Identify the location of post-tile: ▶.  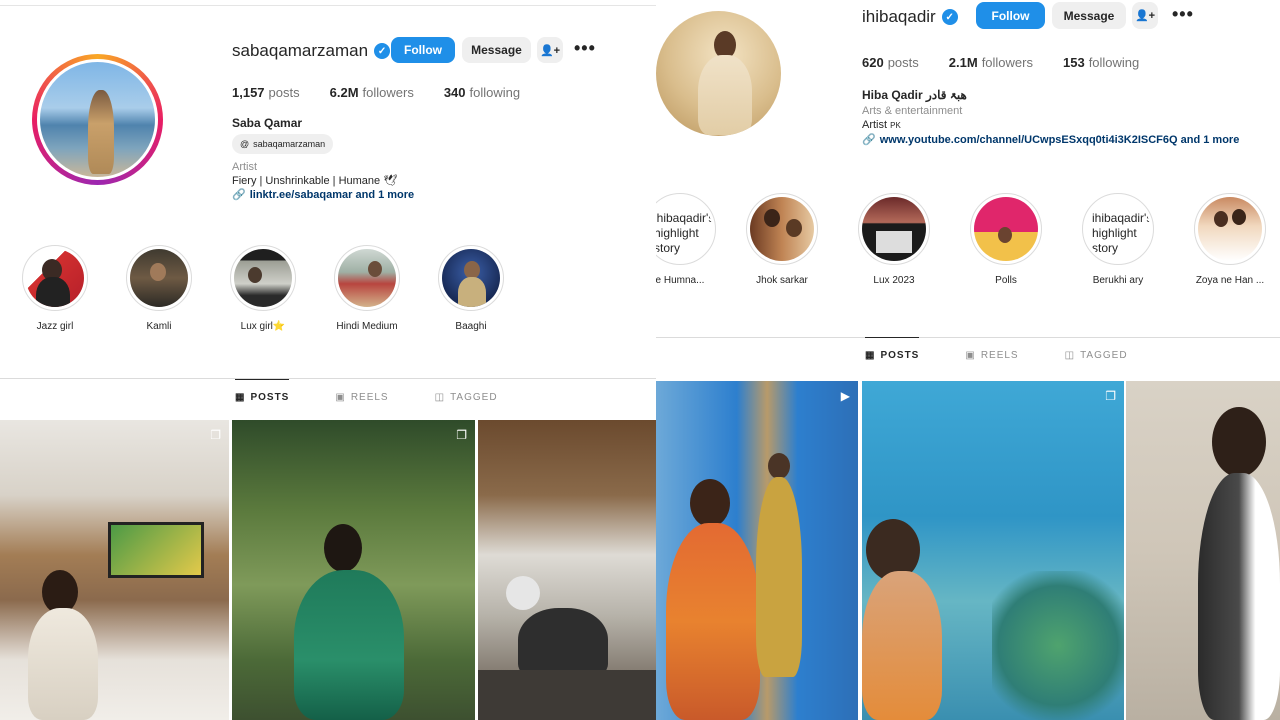
(757, 550).